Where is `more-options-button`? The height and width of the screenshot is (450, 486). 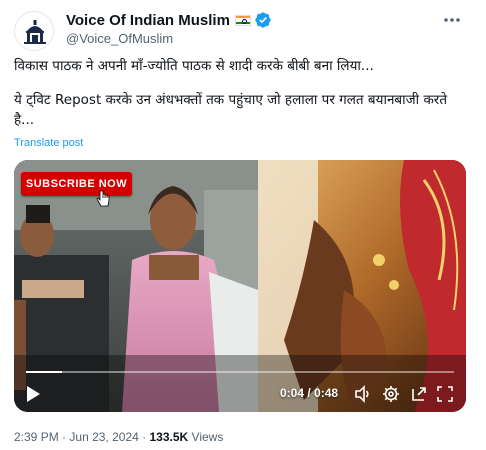 more-options-button is located at coordinates (452, 20).